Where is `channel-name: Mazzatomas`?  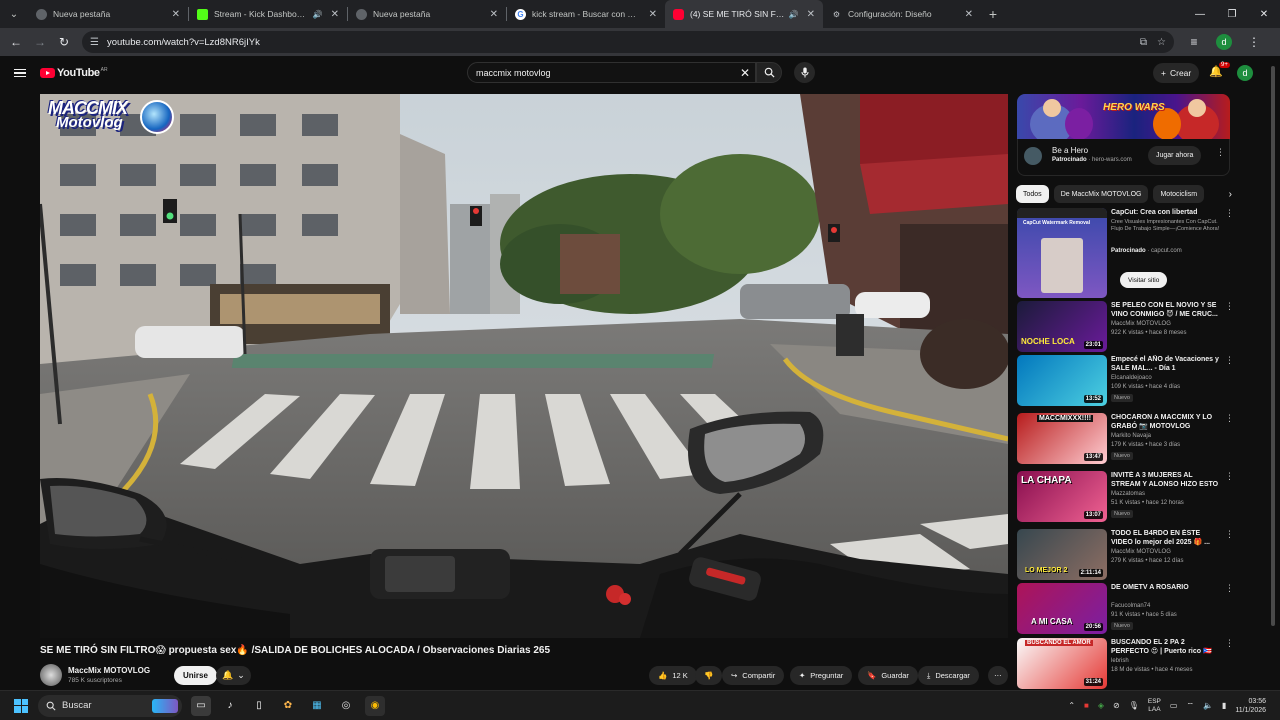
channel-name: Mazzatomas is located at coordinates (1128, 494).